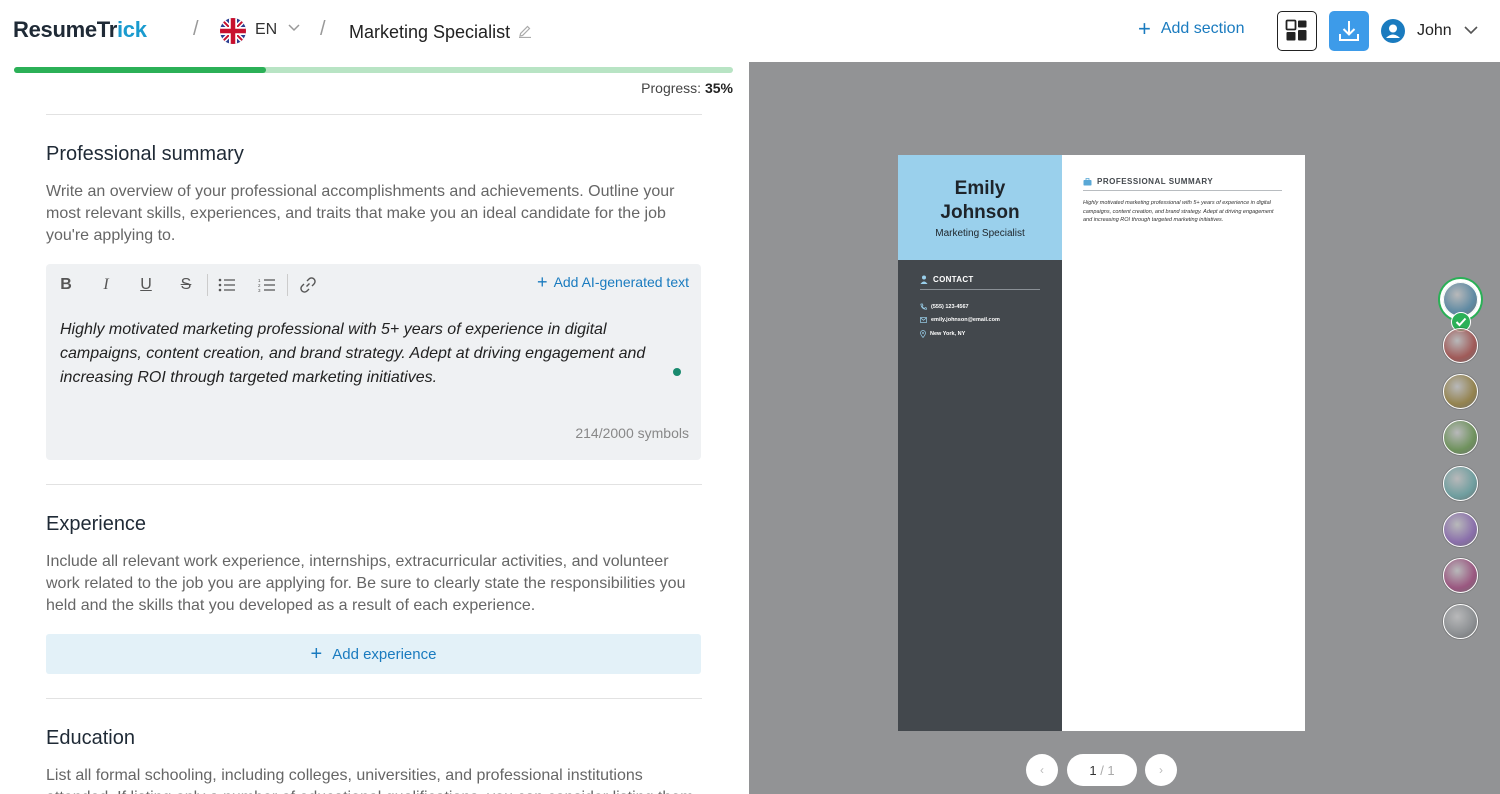 This screenshot has height=794, width=1500. What do you see at coordinates (65, 29) in the screenshot?
I see `logo-text: ResumeTr` at bounding box center [65, 29].